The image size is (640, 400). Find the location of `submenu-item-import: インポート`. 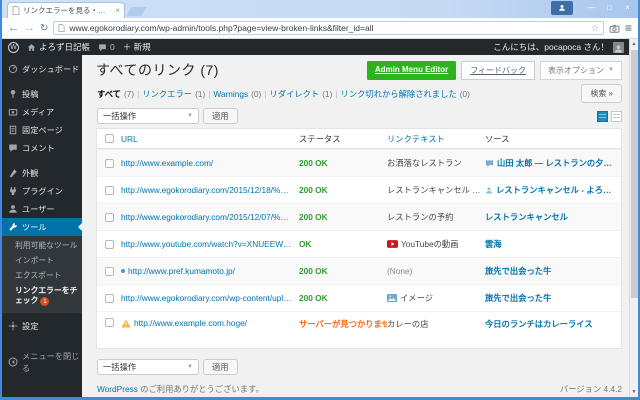

submenu-item-import: インポート is located at coordinates (42, 260).